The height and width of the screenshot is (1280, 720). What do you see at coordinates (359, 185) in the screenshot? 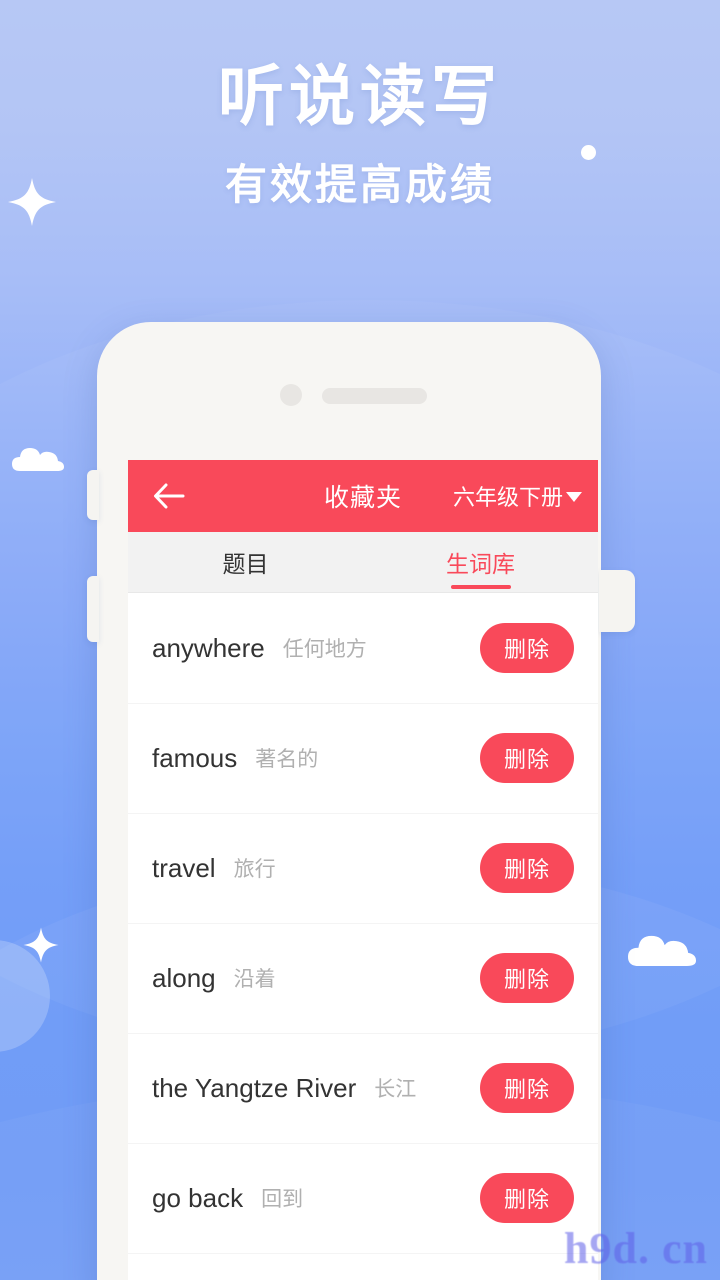
I see `promo-subheadline: 有效提高成绩` at bounding box center [359, 185].